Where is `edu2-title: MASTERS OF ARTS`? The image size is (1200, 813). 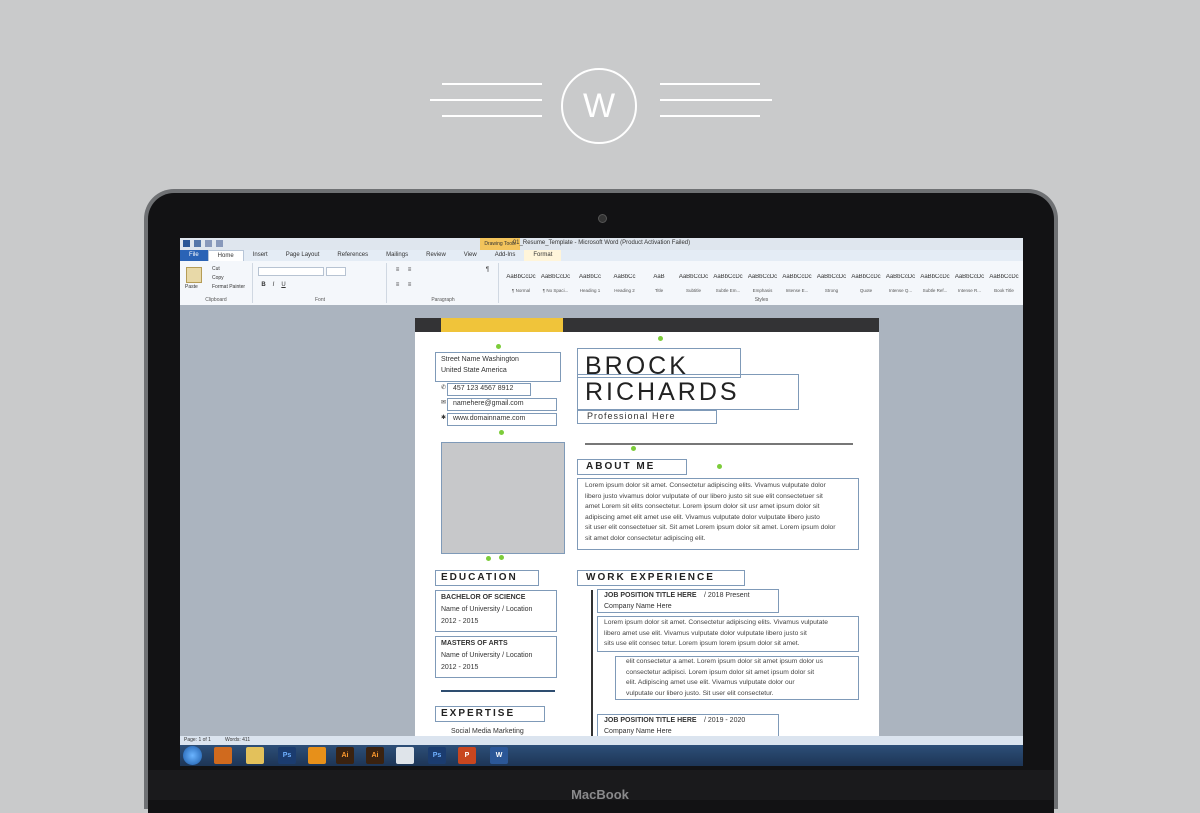 edu2-title: MASTERS OF ARTS is located at coordinates (474, 643).